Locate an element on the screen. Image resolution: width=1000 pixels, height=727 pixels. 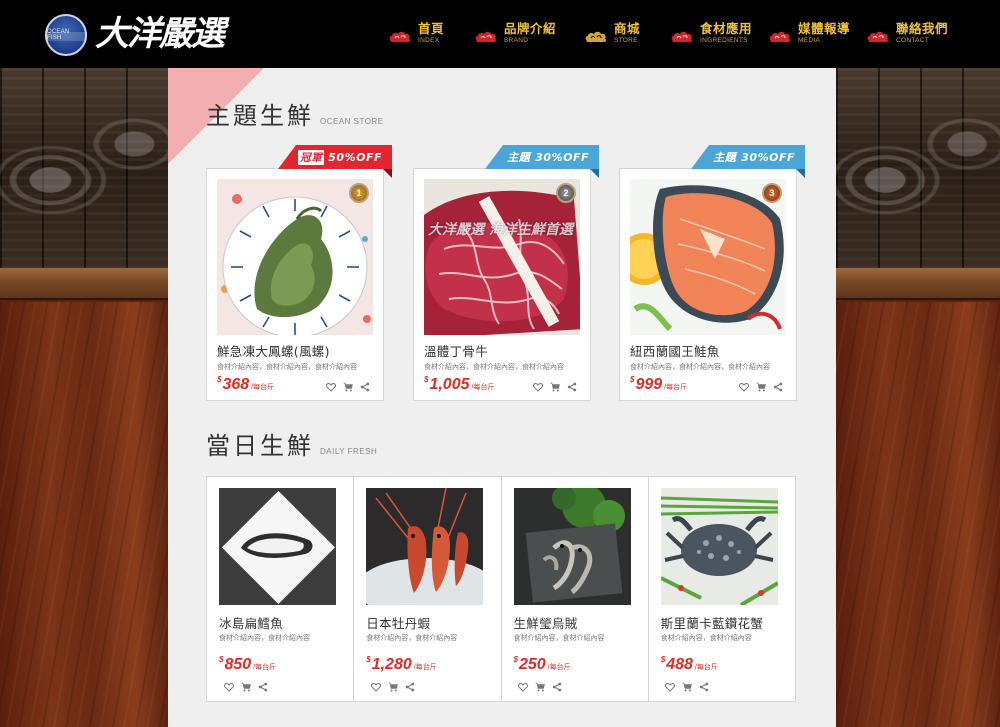
cod-steak-image is located at coordinates (277, 546).